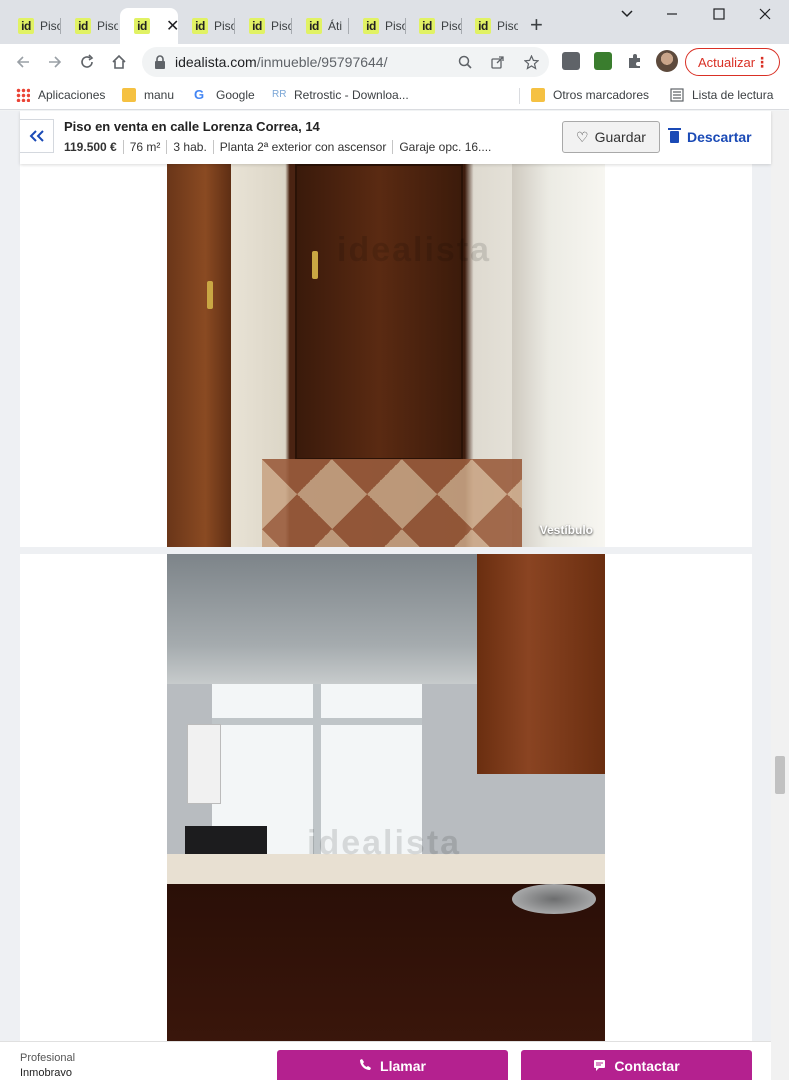  I want to click on tab-title: Áti, so click(335, 26).